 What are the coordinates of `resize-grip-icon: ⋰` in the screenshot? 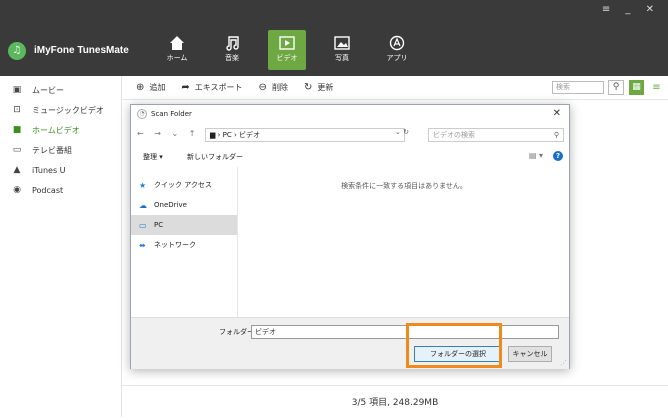 It's located at (563, 363).